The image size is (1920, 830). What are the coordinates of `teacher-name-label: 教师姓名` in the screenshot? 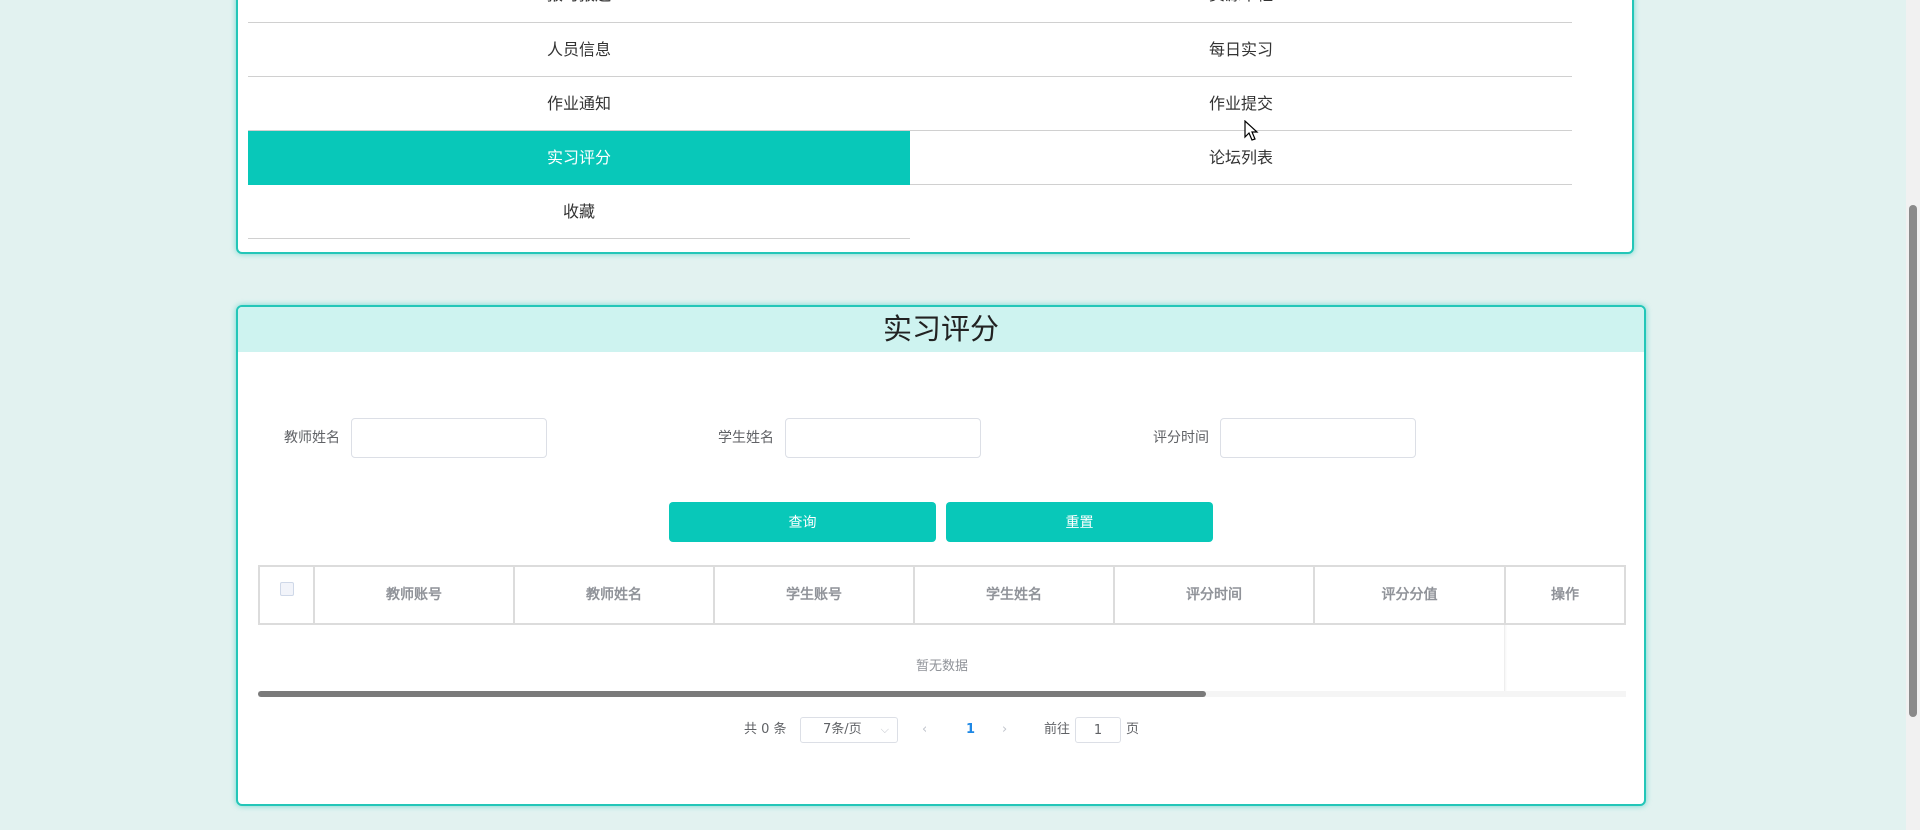 It's located at (312, 438).